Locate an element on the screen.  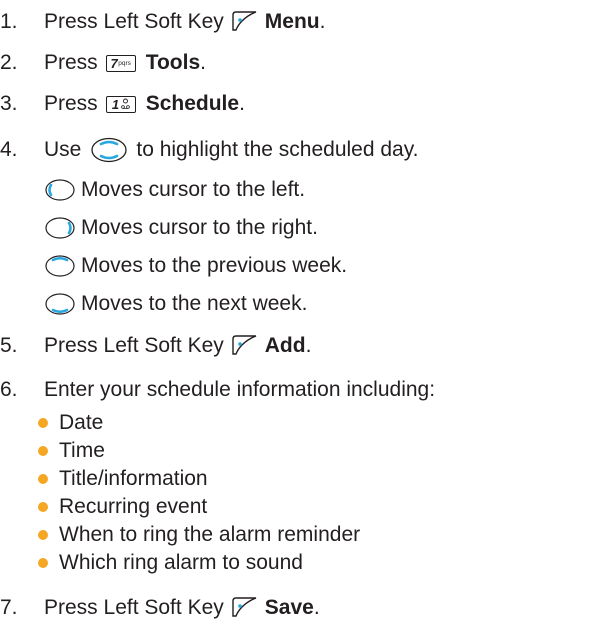
list-item: Recurring event is located at coordinates (122, 507).